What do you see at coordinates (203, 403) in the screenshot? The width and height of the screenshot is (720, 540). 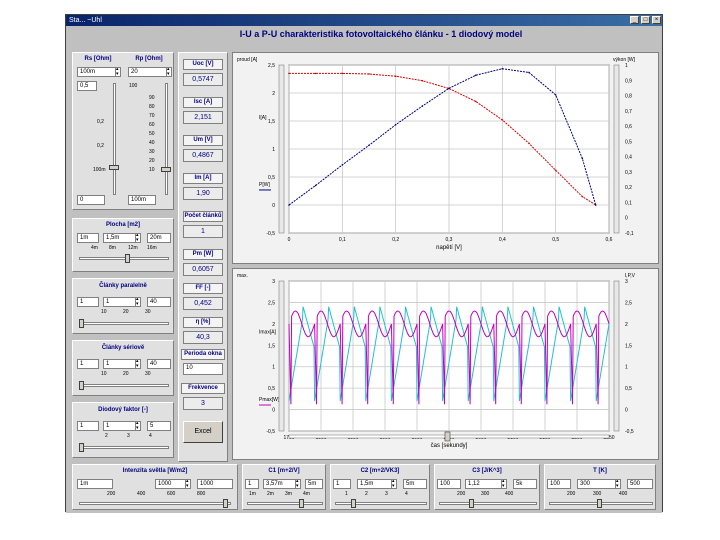 I see `frekvence-value: 3` at bounding box center [203, 403].